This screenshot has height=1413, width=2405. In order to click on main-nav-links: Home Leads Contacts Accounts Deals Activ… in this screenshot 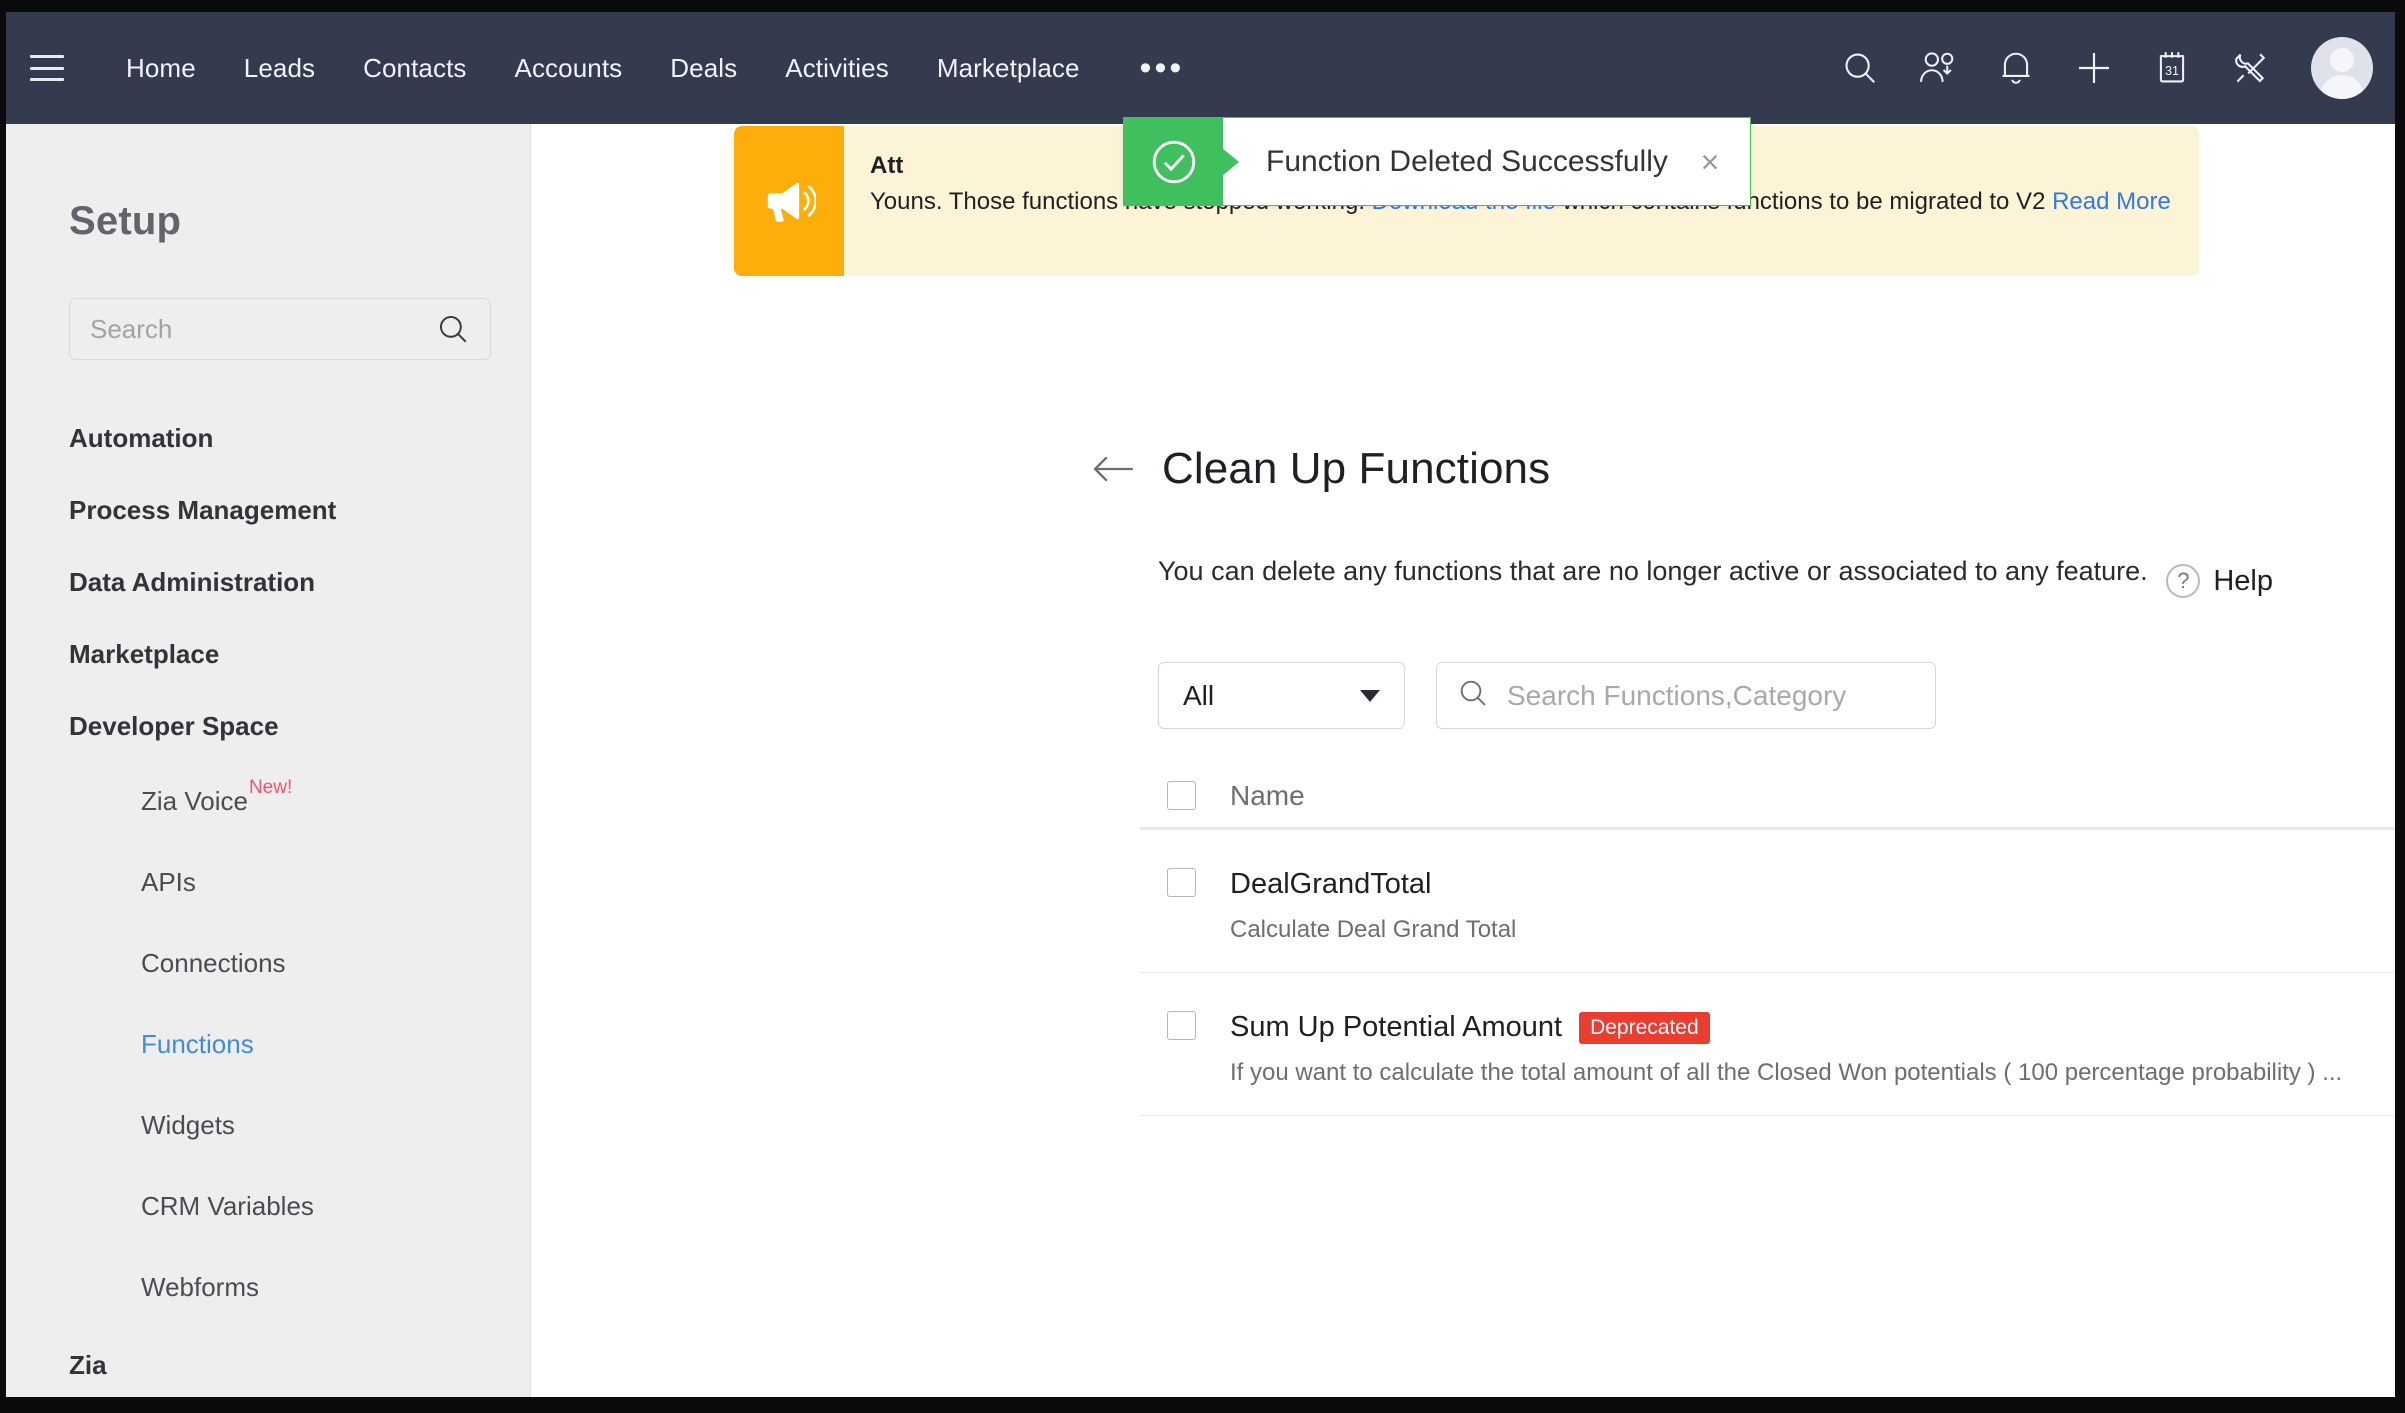, I will do `click(654, 67)`.